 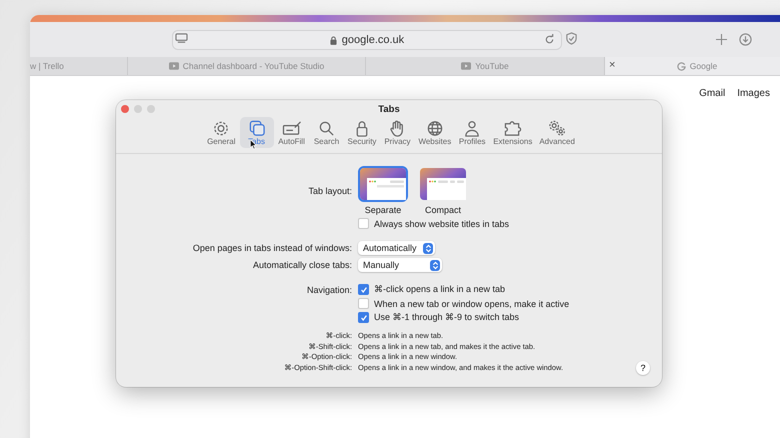 What do you see at coordinates (712, 93) in the screenshot?
I see `page-link: Gmail` at bounding box center [712, 93].